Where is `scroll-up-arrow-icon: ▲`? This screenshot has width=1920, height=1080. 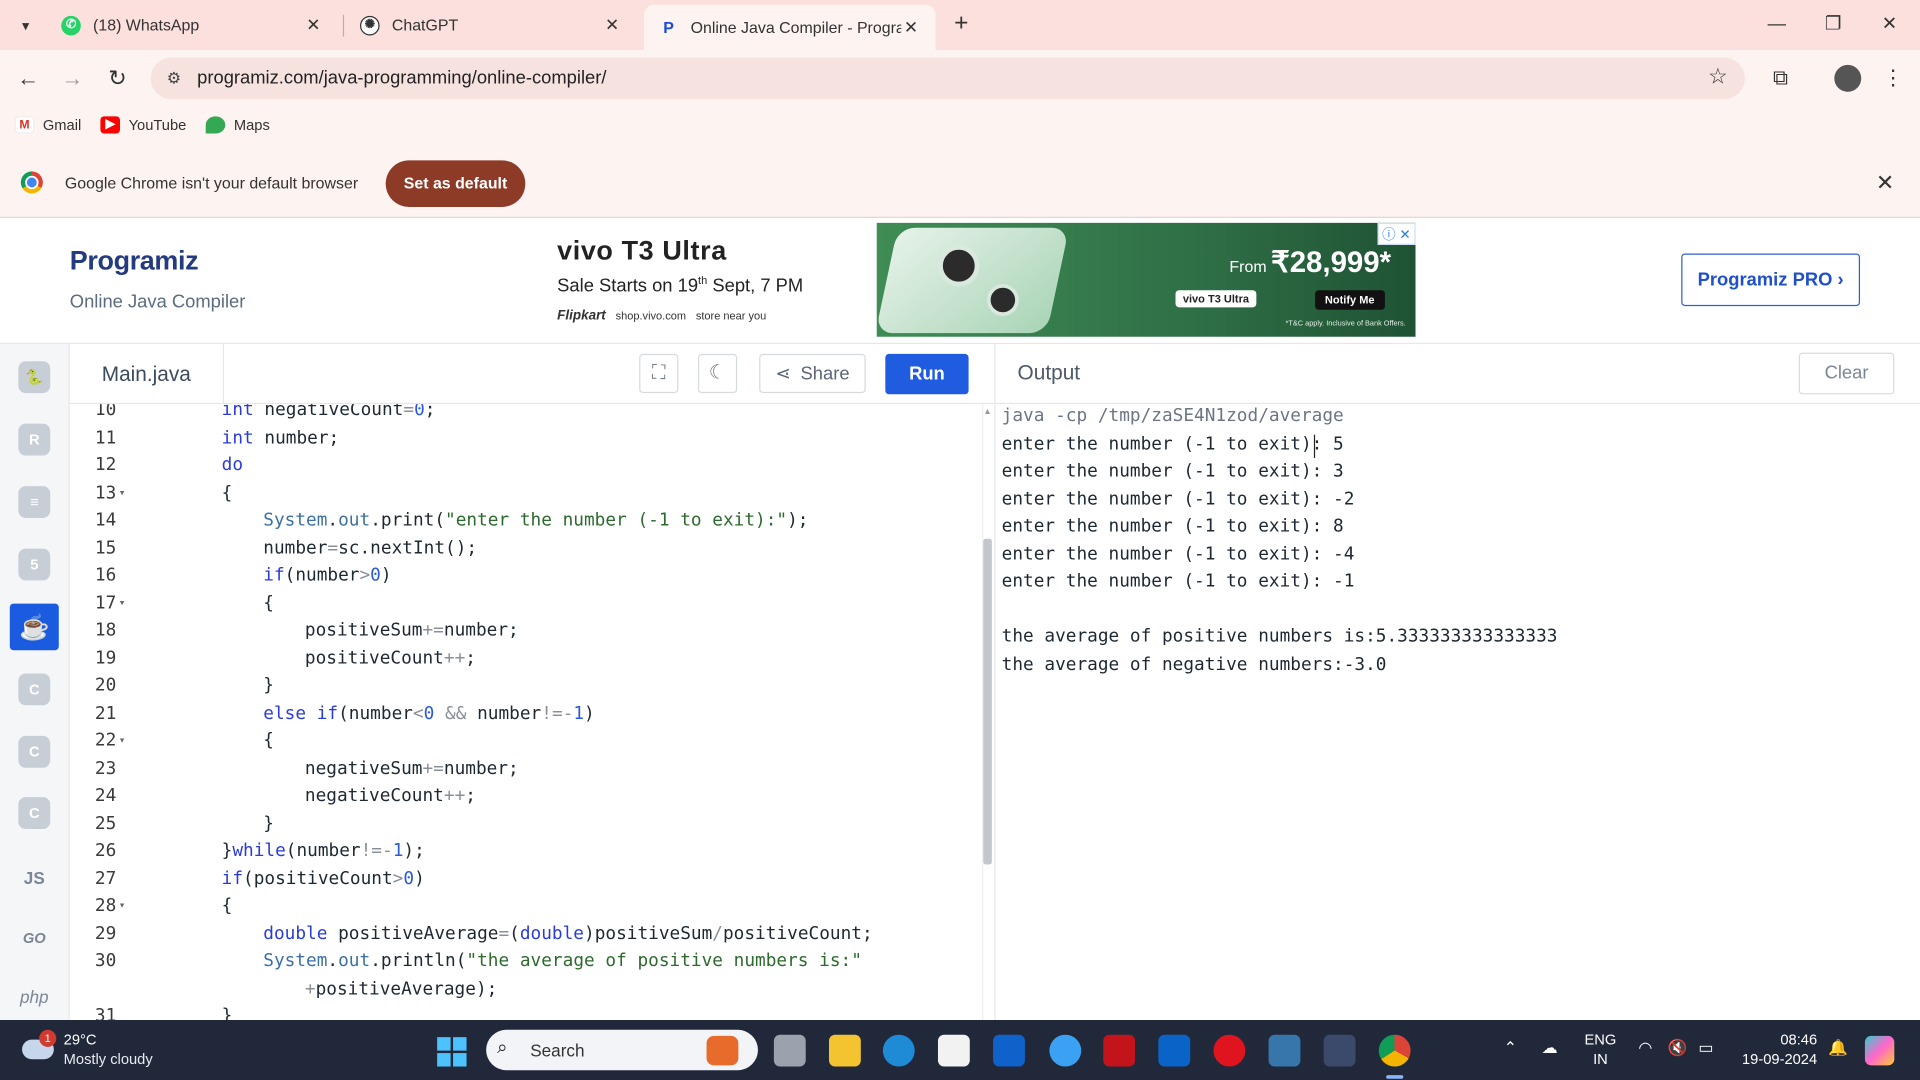 scroll-up-arrow-icon: ▲ is located at coordinates (987, 412).